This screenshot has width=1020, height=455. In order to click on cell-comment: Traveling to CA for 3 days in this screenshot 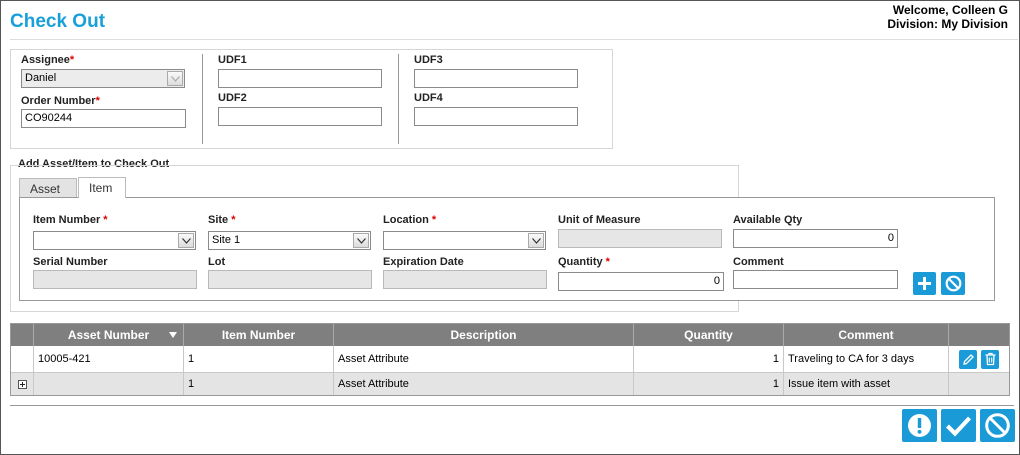, I will do `click(866, 359)`.